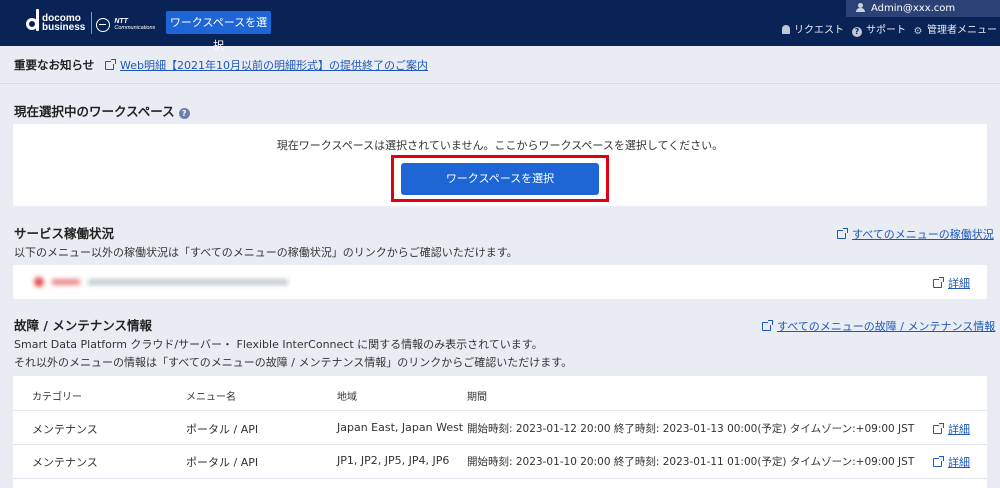  I want to click on admin-menu: ⚙ 管理者メニュー, so click(955, 31).